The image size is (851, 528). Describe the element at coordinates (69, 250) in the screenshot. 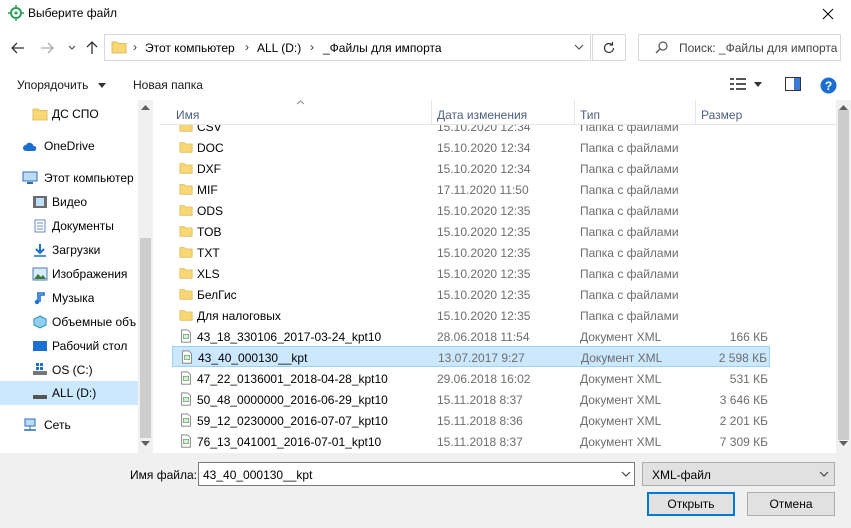

I see `sidebar-item-downloads: Загрузки` at that location.